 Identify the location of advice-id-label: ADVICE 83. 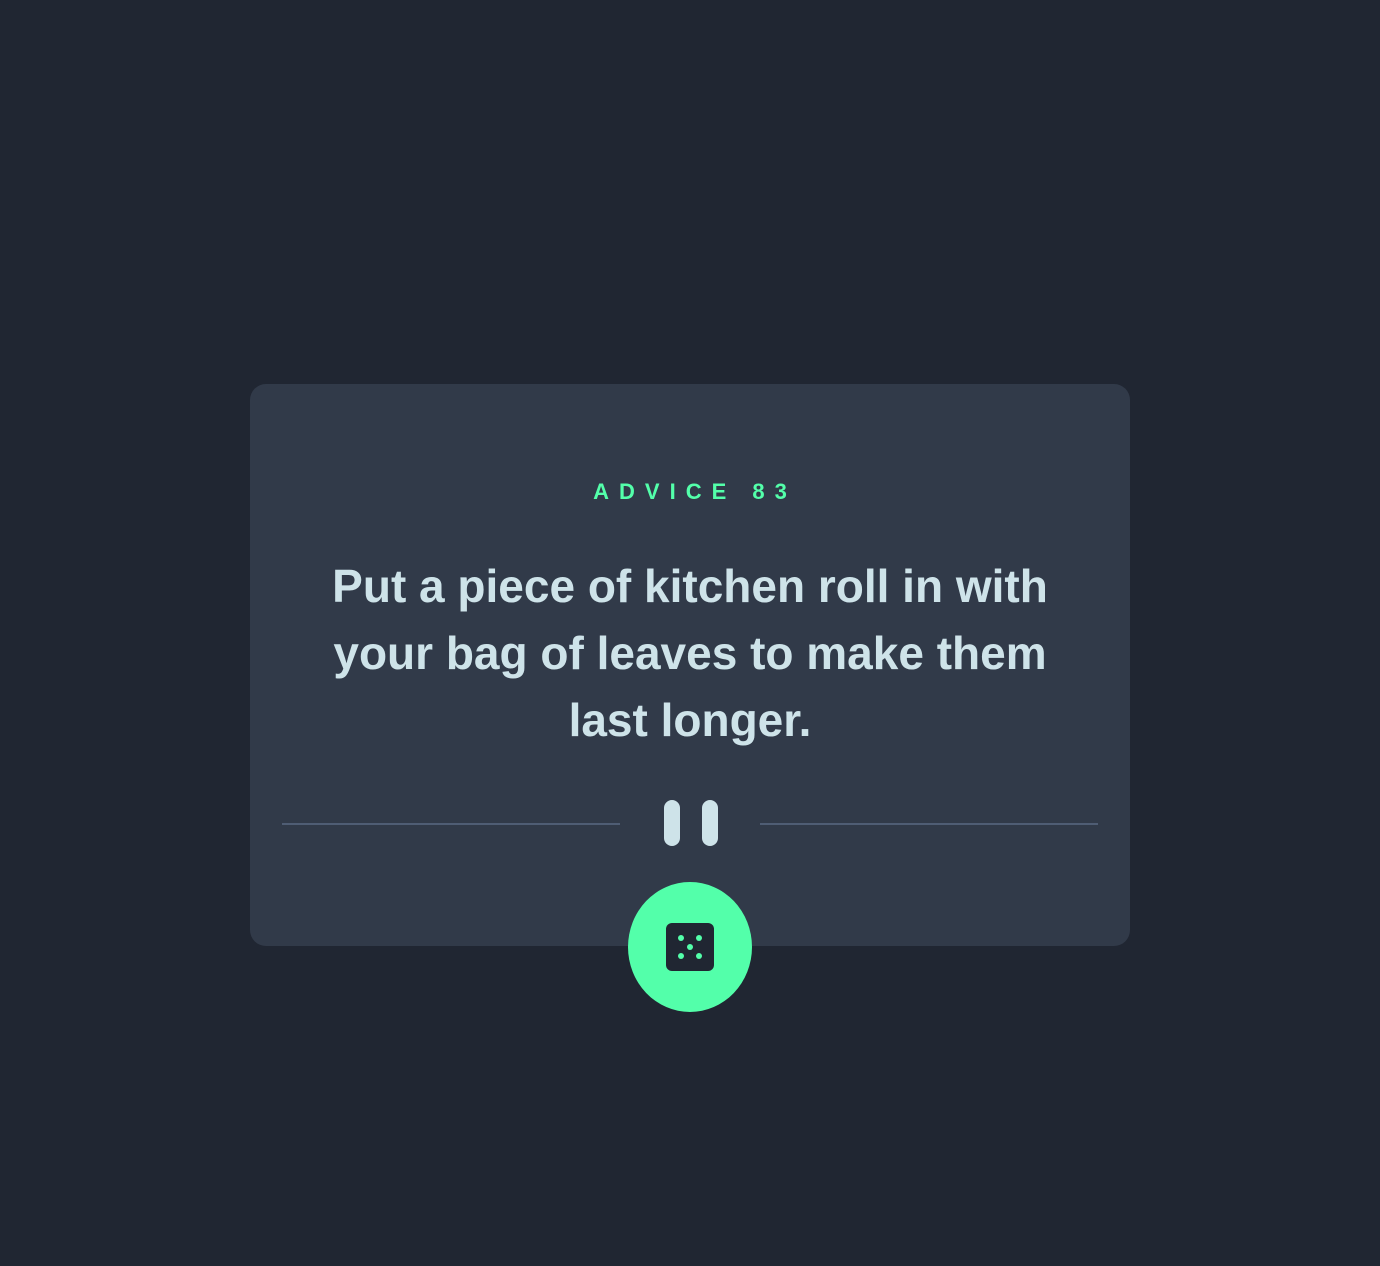
(695, 491).